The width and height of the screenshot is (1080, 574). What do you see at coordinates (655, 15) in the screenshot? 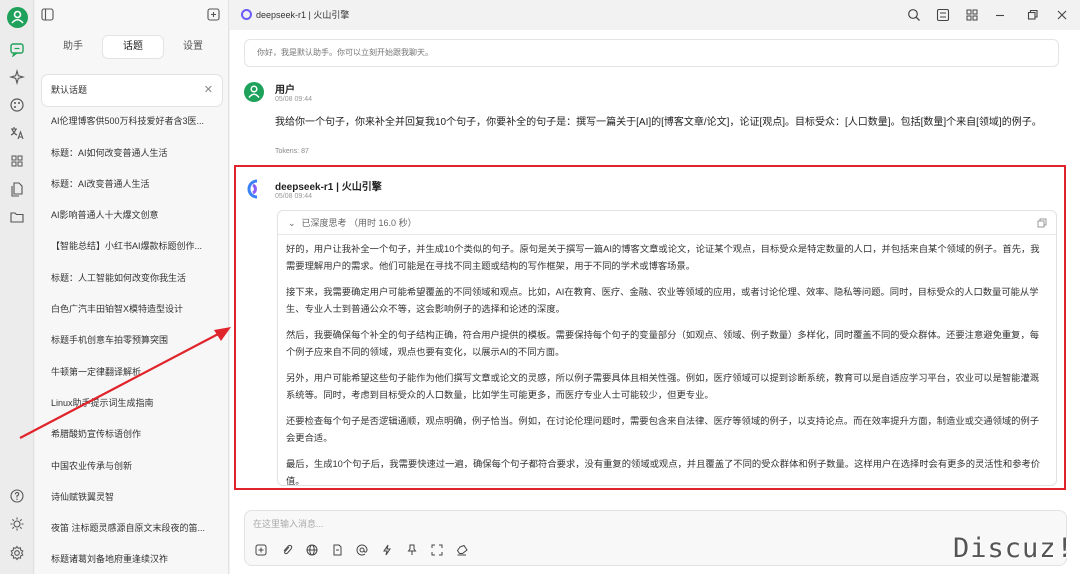
I see `top-bar: deepseek-r1 | 火山引擎` at bounding box center [655, 15].